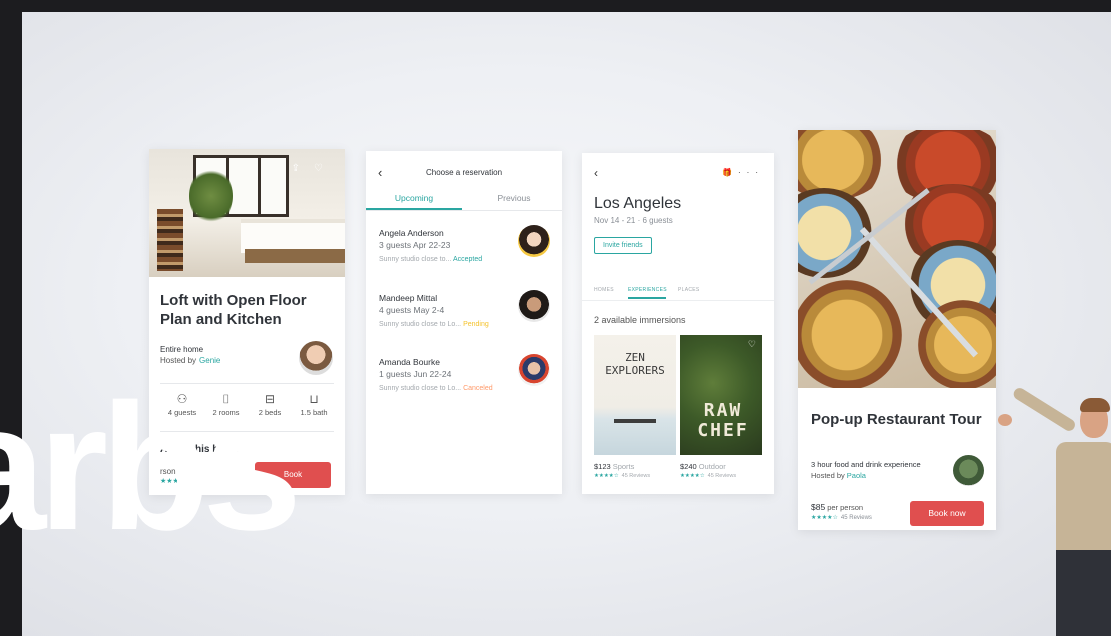 Image resolution: width=1111 pixels, height=636 pixels. I want to click on amenity-bath: ⊔ 1.5 bath, so click(314, 404).